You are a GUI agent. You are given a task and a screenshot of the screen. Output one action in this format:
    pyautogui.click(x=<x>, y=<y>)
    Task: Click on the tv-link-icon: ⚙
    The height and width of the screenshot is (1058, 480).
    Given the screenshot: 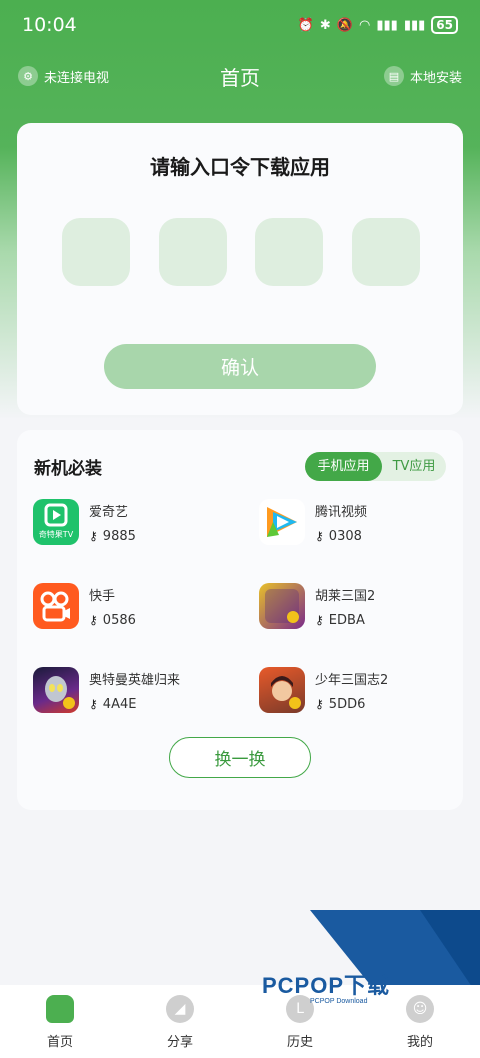 What is the action you would take?
    pyautogui.click(x=28, y=76)
    